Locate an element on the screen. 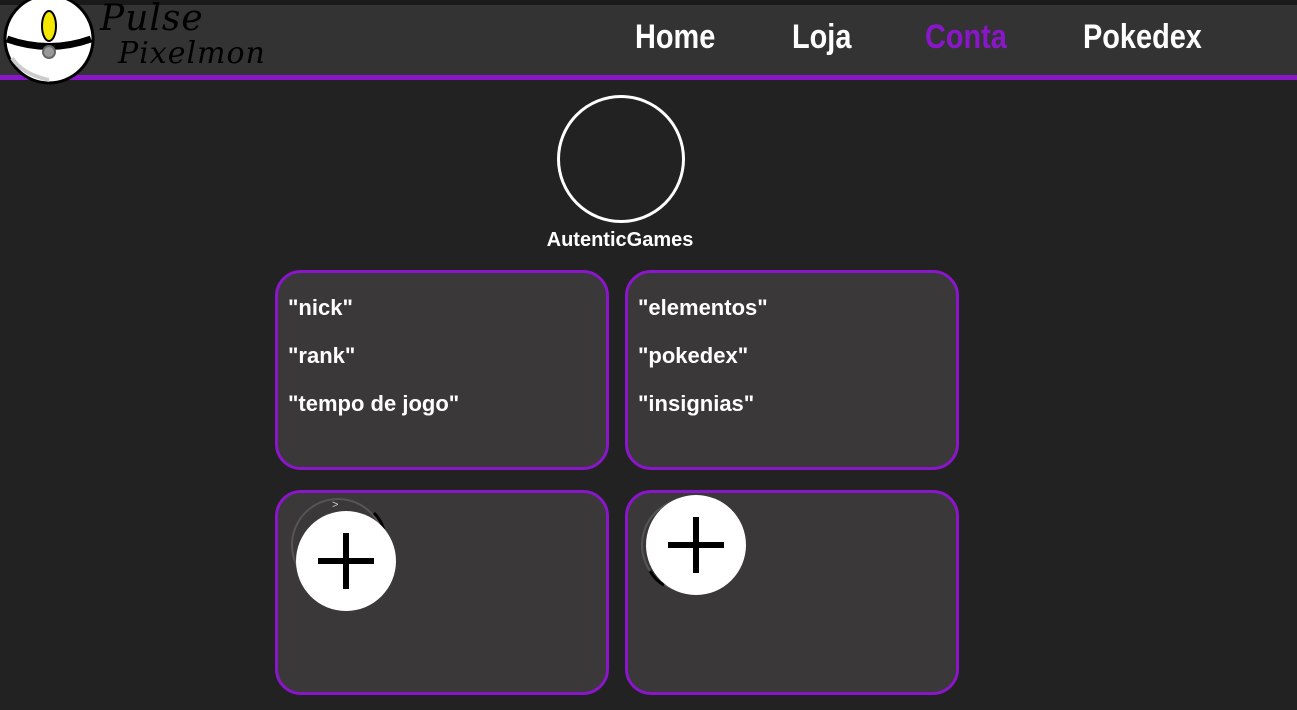  username: AutenticGames is located at coordinates (620, 240).